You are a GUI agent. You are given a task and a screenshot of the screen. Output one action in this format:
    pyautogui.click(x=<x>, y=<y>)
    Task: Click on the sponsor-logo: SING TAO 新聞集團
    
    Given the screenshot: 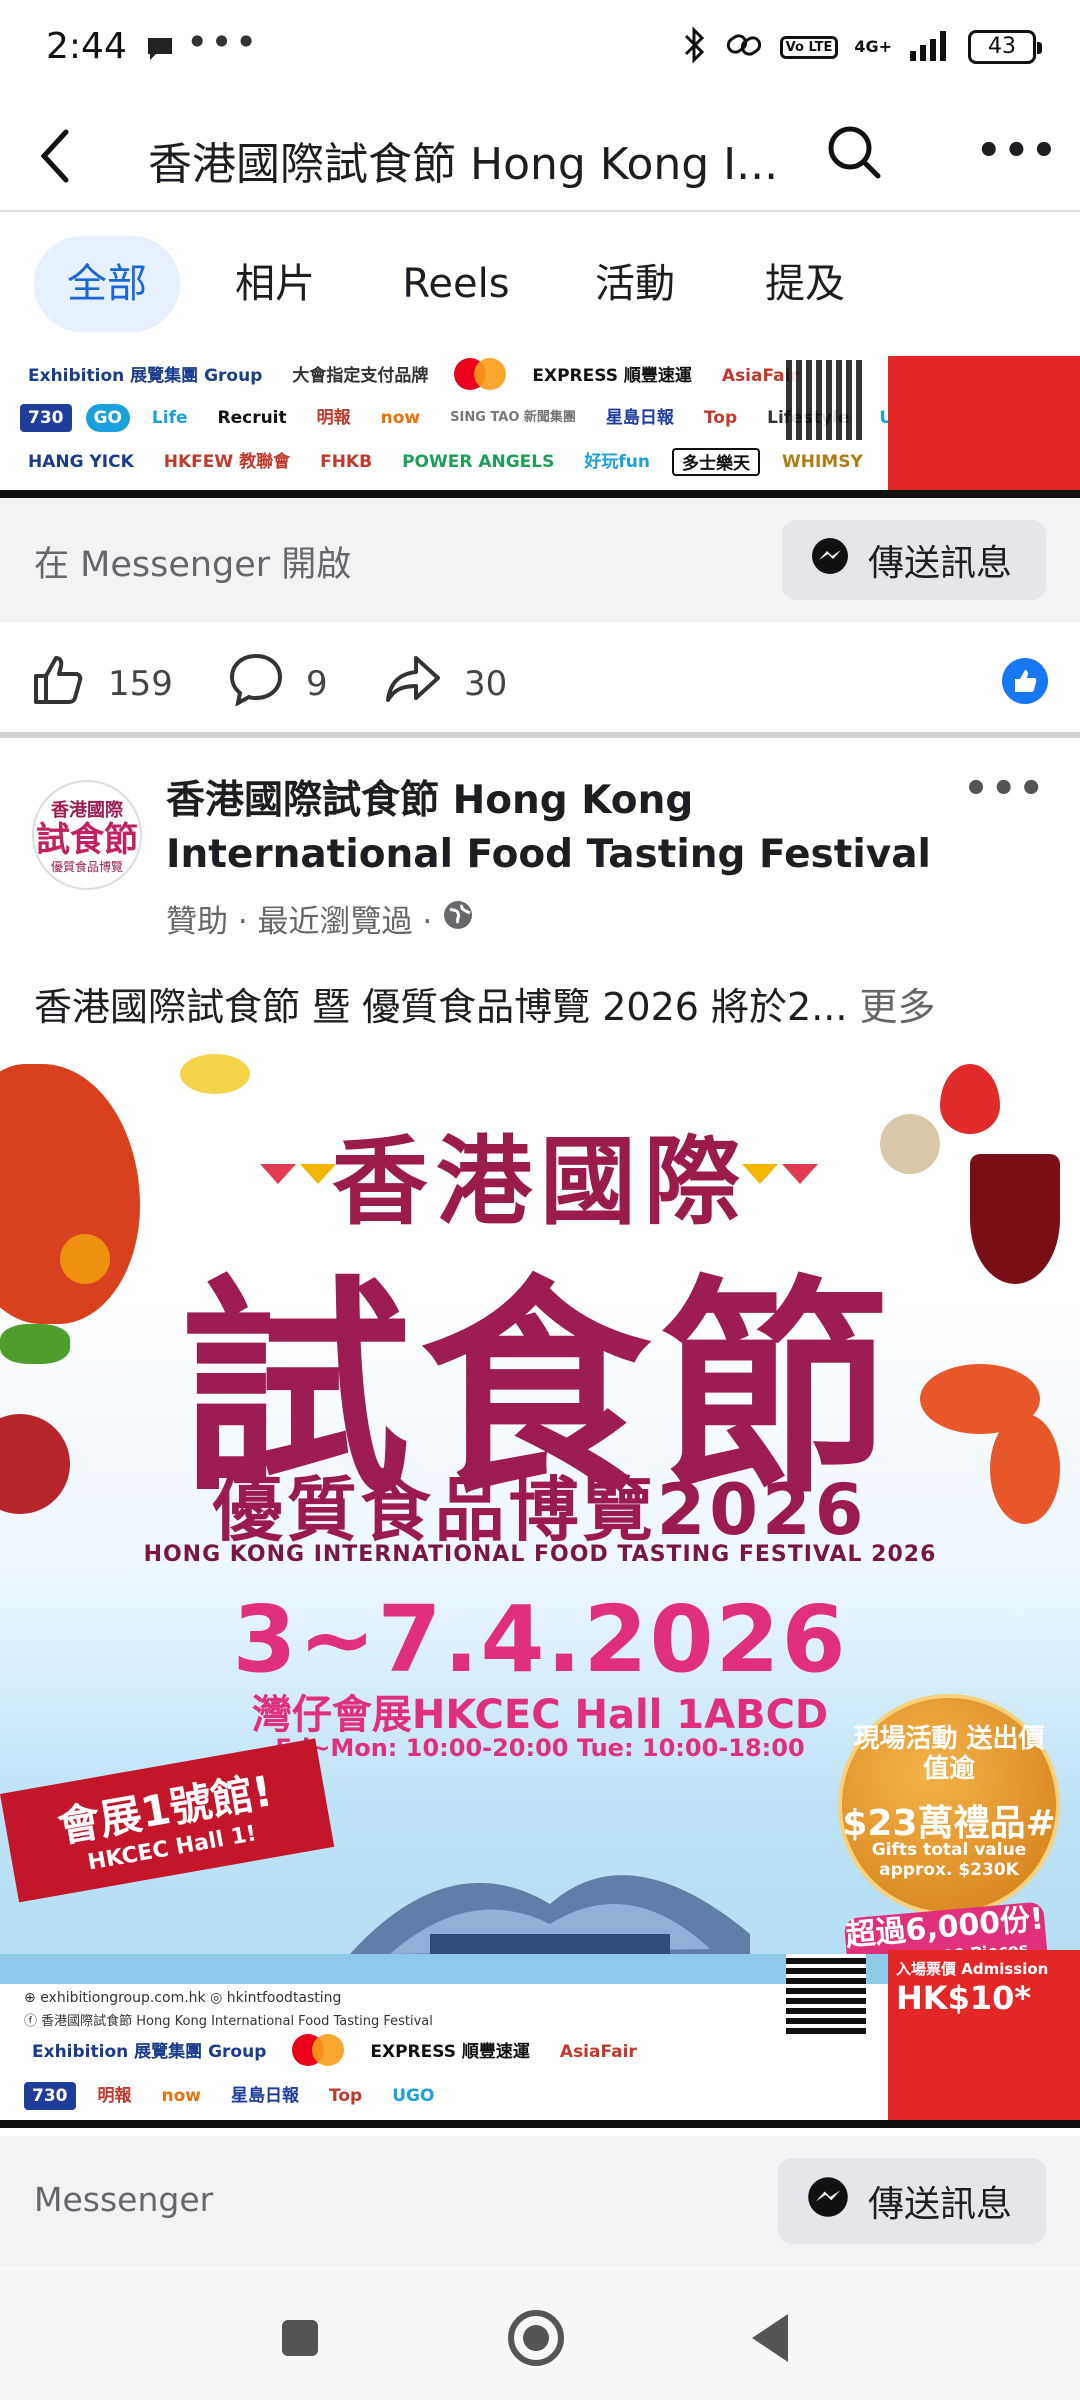 What is the action you would take?
    pyautogui.click(x=513, y=417)
    